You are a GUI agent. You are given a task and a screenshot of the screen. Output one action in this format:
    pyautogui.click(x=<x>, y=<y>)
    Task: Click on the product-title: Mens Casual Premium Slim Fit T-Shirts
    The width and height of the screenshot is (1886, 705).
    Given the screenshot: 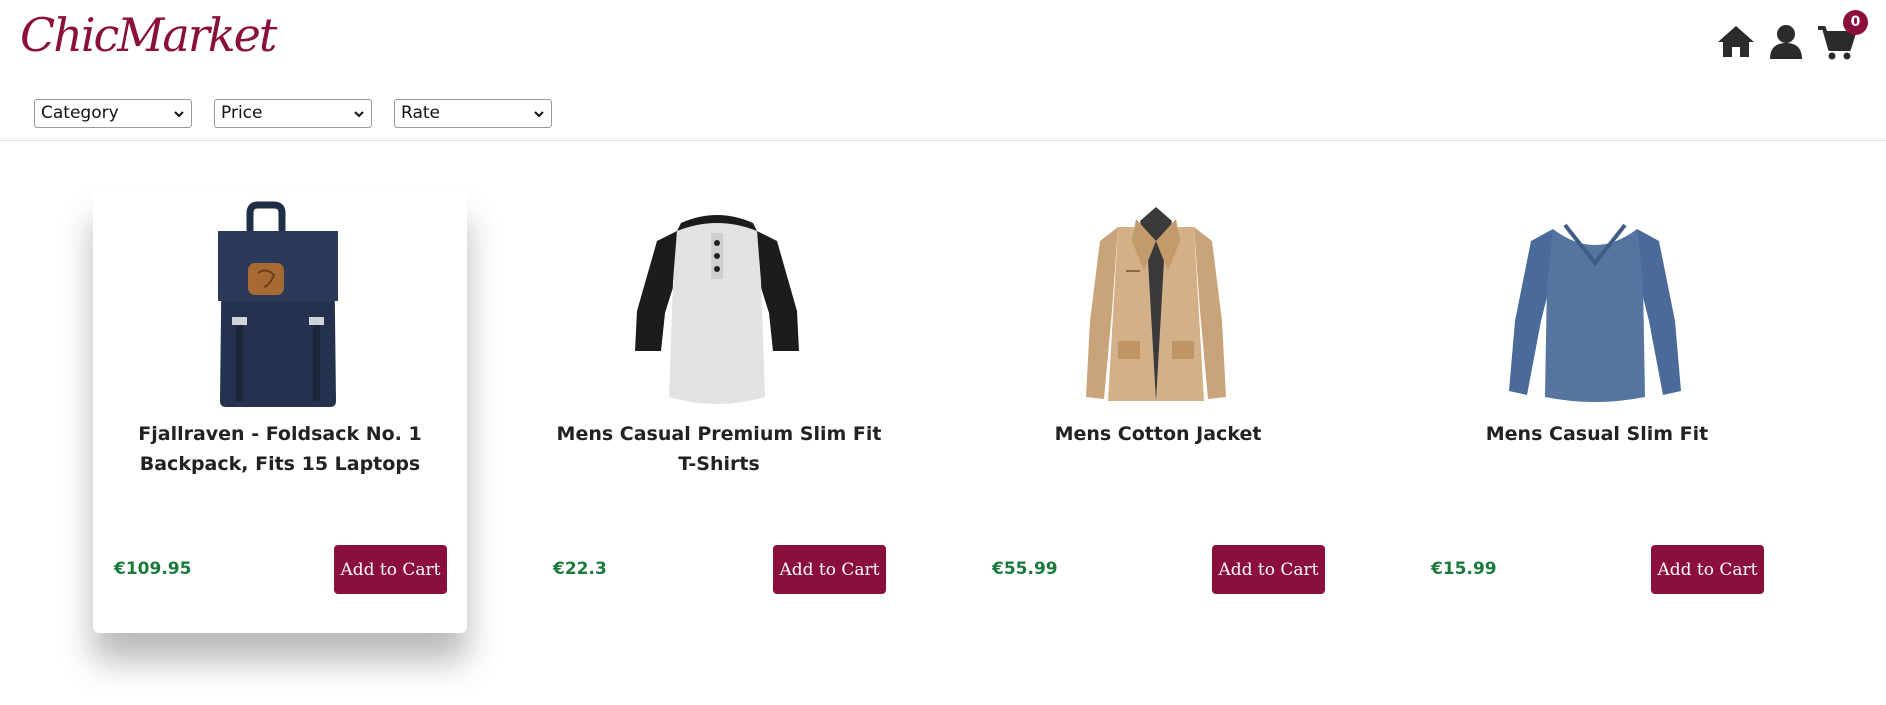 What is the action you would take?
    pyautogui.click(x=719, y=449)
    